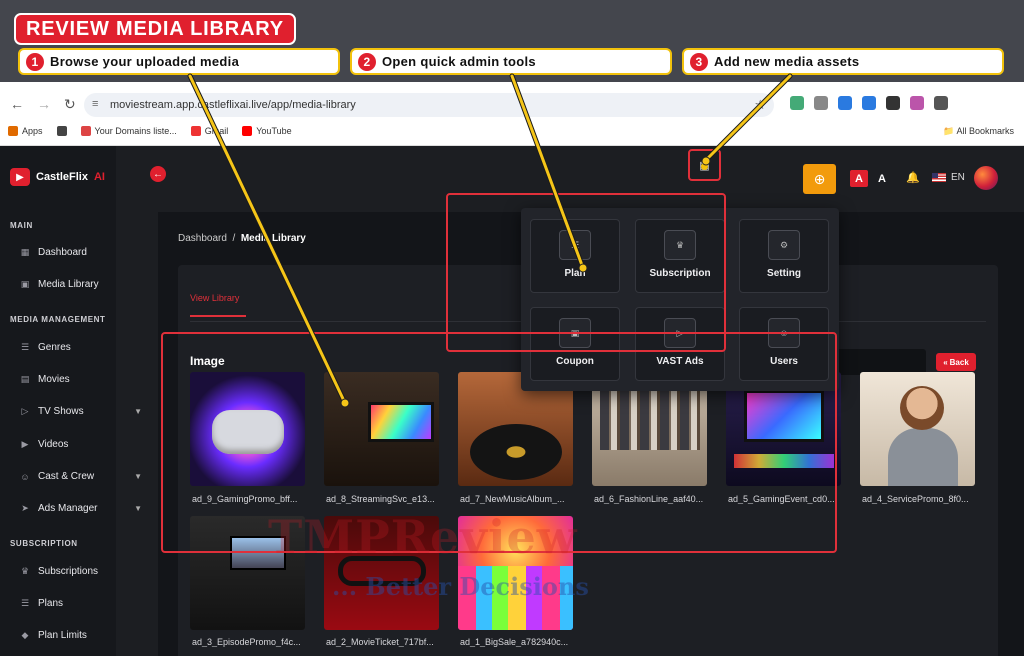 The width and height of the screenshot is (1024, 656). Describe the element at coordinates (25, 284) in the screenshot. I see `image-icon: ▣` at that location.